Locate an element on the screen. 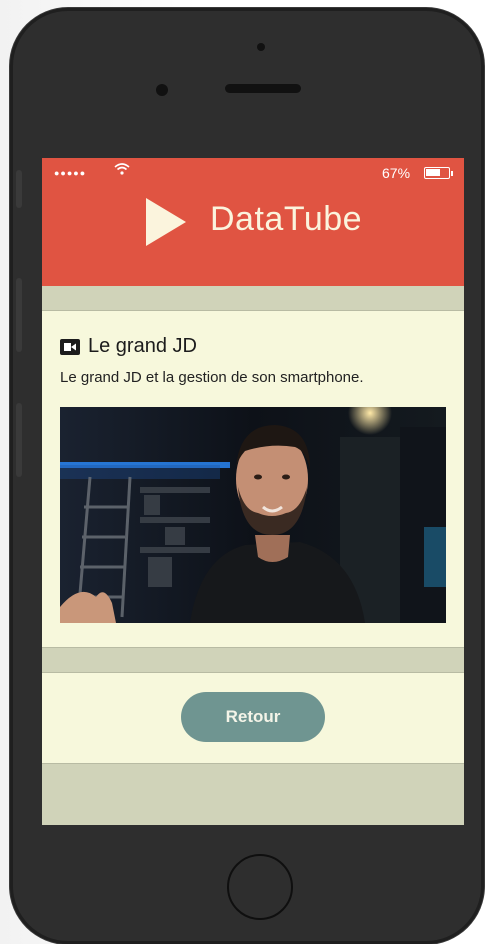 This screenshot has width=491, height=944. video-camera-icon is located at coordinates (70, 346).